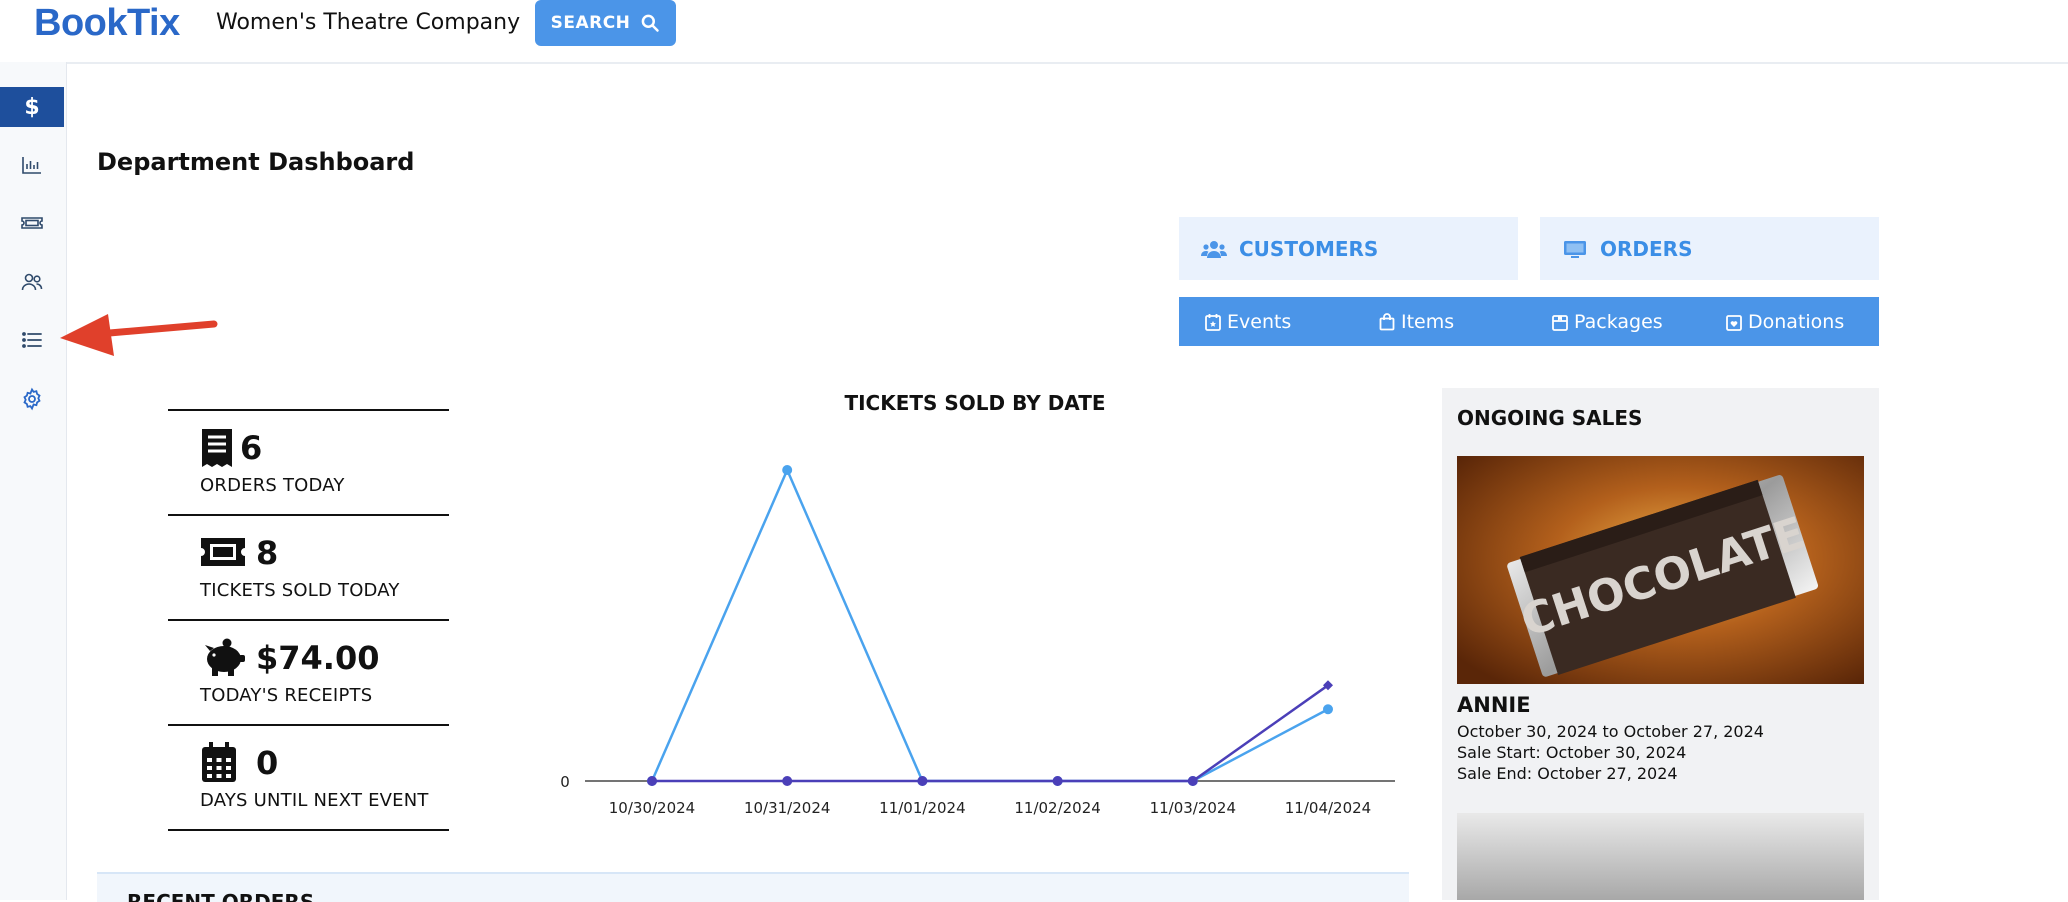  I want to click on chart-title: TICKETS SOLD BY DATE, so click(975, 403).